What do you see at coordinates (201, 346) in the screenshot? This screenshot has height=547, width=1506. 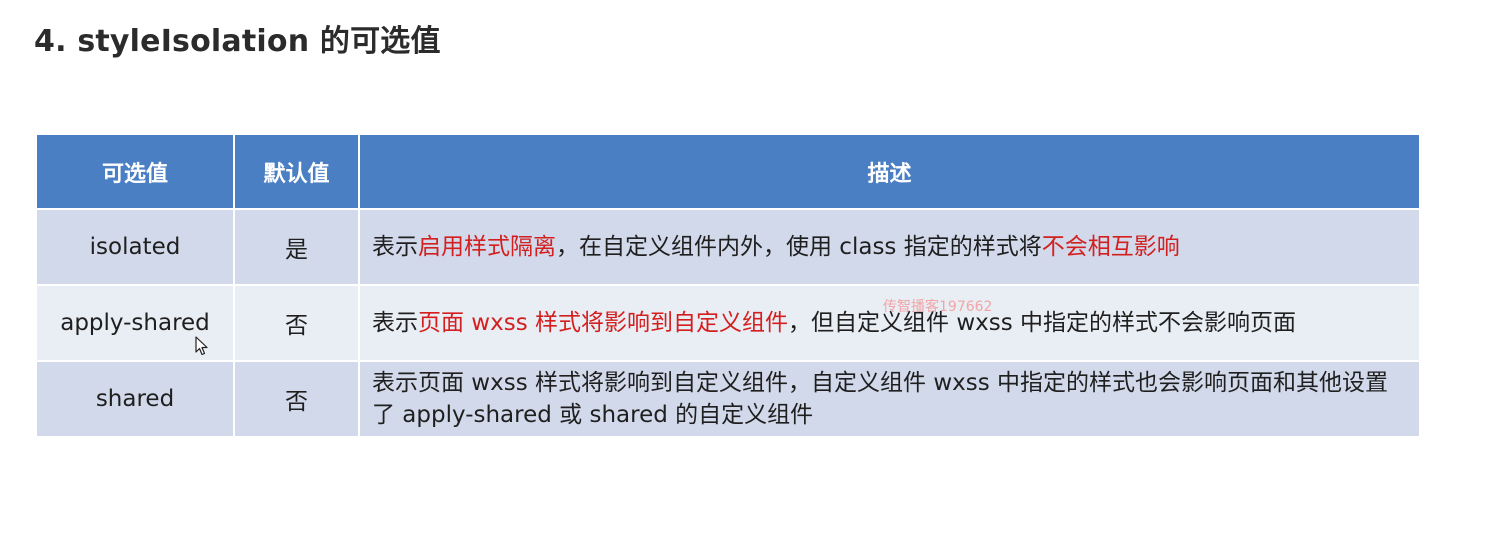 I see `mouse-pointer-icon` at bounding box center [201, 346].